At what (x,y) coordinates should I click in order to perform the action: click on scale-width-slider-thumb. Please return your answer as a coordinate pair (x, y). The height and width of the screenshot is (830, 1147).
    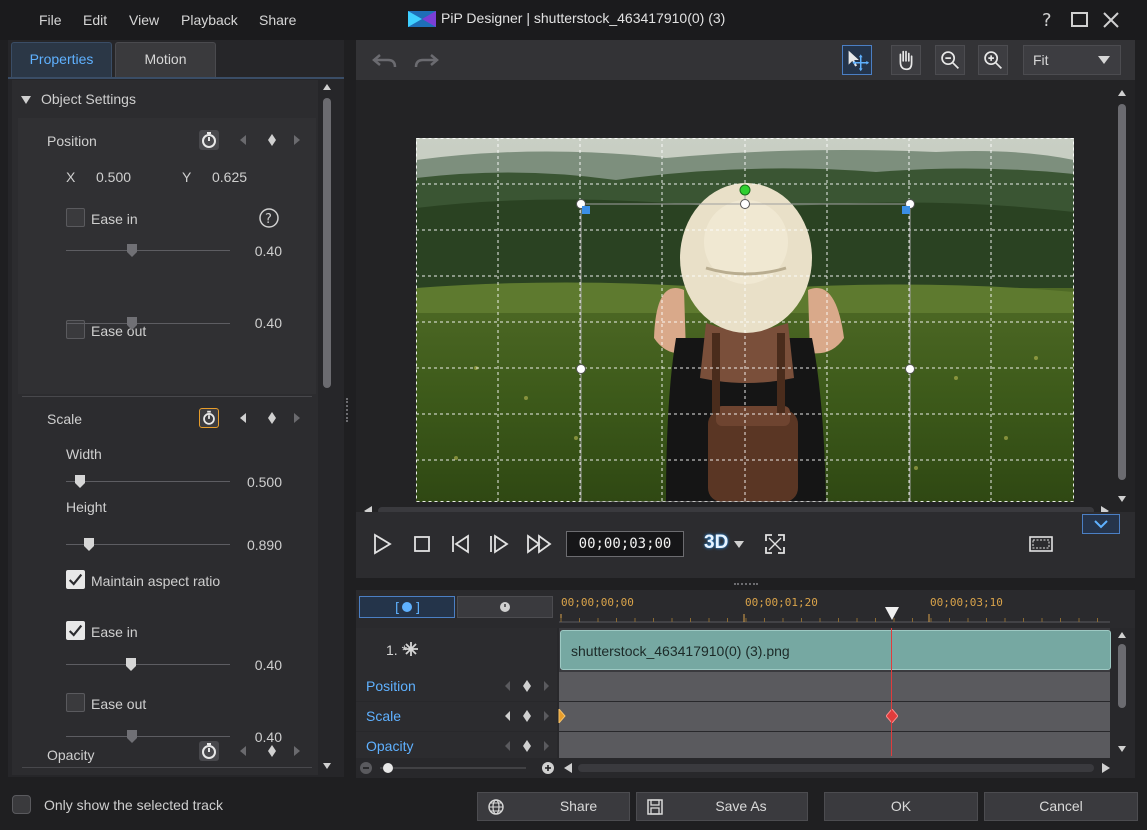
    Looking at the image, I should click on (80, 481).